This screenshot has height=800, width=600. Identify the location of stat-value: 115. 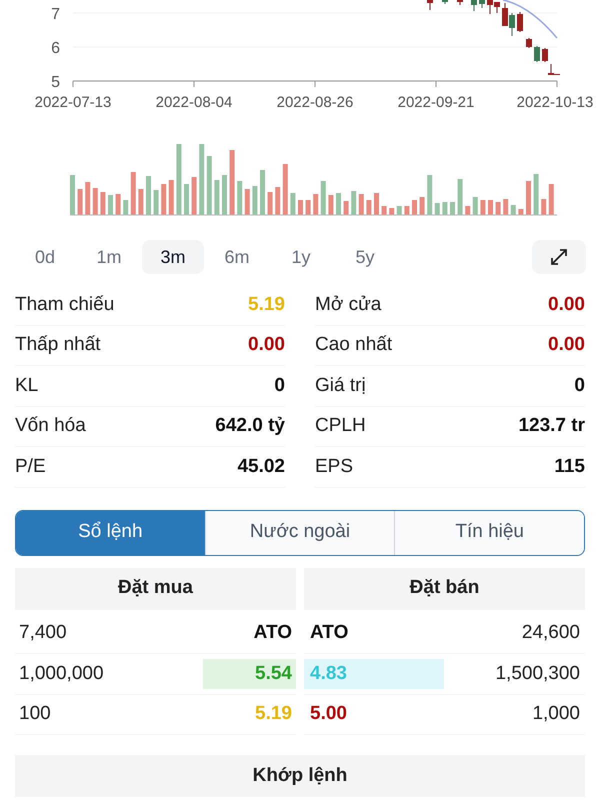
(569, 466).